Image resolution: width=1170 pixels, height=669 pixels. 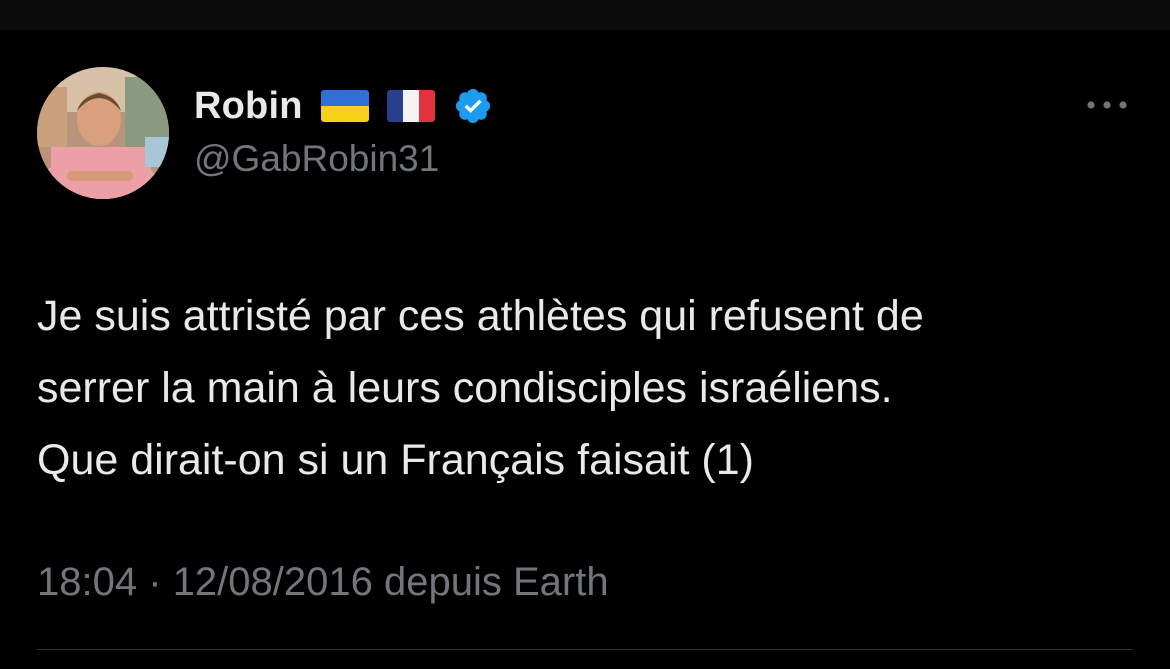 What do you see at coordinates (496, 582) in the screenshot?
I see `tweet-source: depuis Earth` at bounding box center [496, 582].